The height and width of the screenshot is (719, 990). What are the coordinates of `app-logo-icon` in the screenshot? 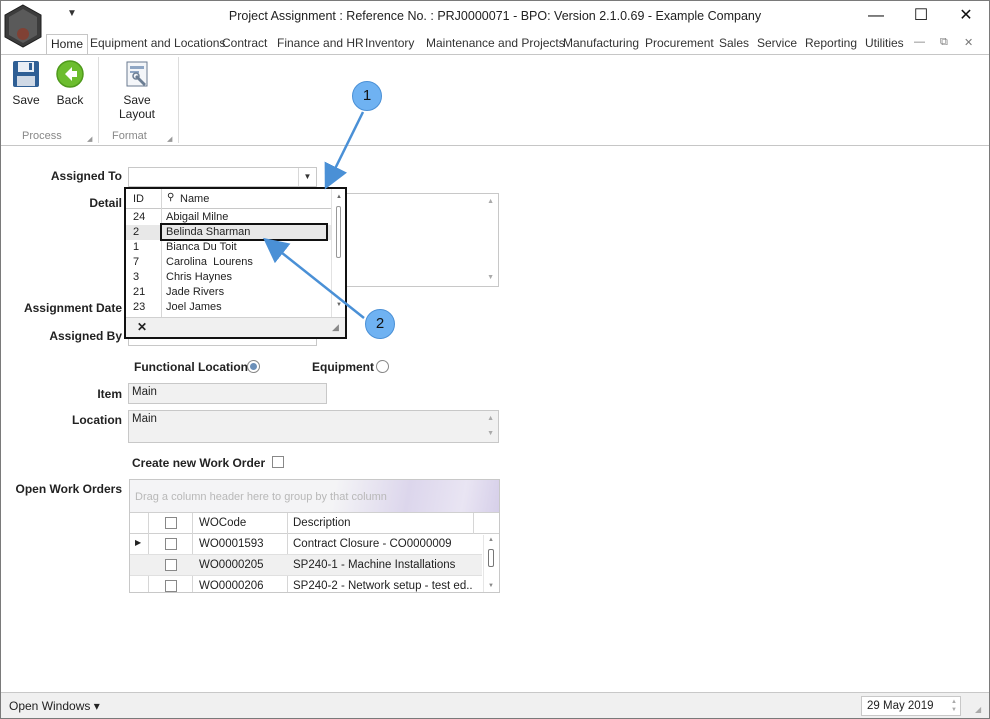 It's located at (23, 26).